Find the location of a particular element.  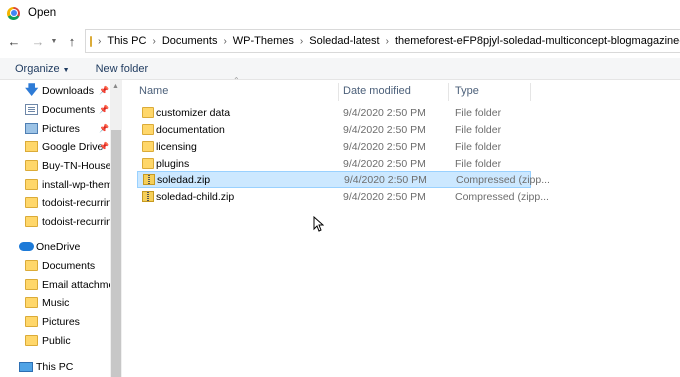

column-header-type: Type is located at coordinates (495, 91).